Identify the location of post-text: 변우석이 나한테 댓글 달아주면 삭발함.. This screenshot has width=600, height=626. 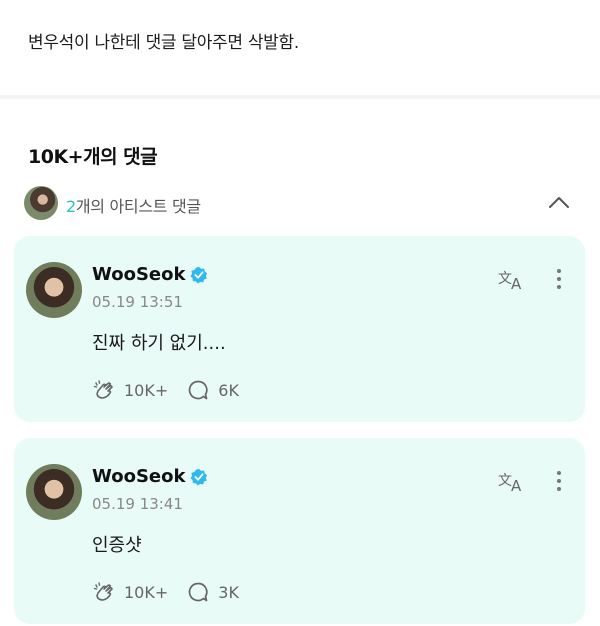
(163, 43).